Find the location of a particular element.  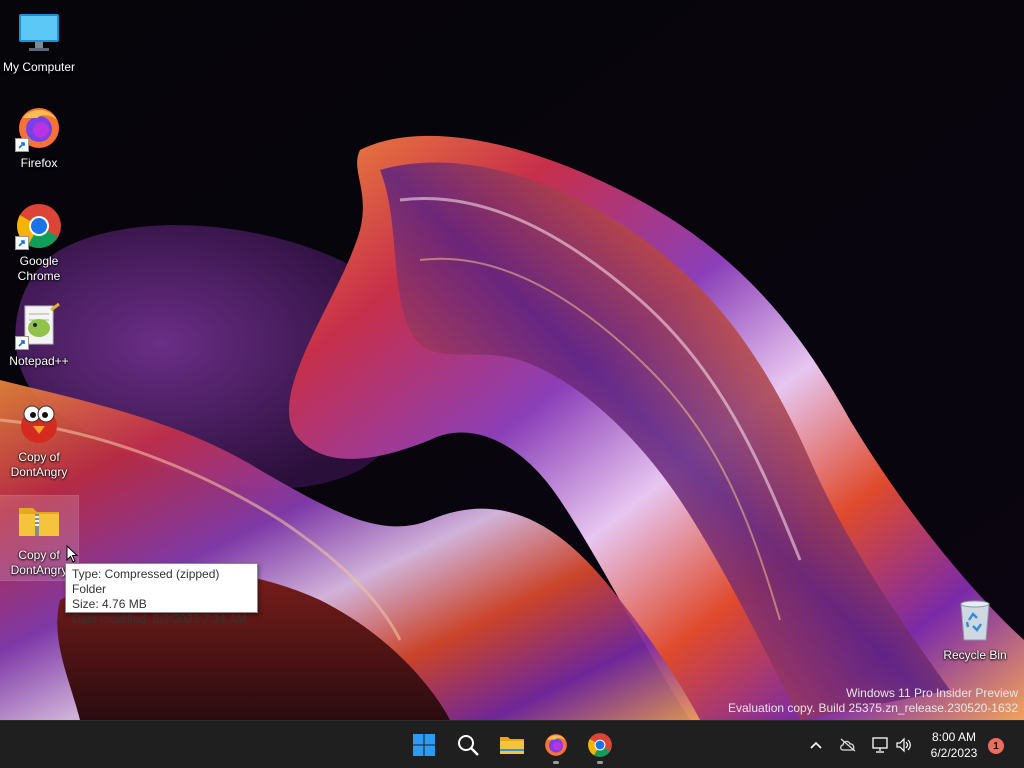

volume-icon is located at coordinates (903, 745).